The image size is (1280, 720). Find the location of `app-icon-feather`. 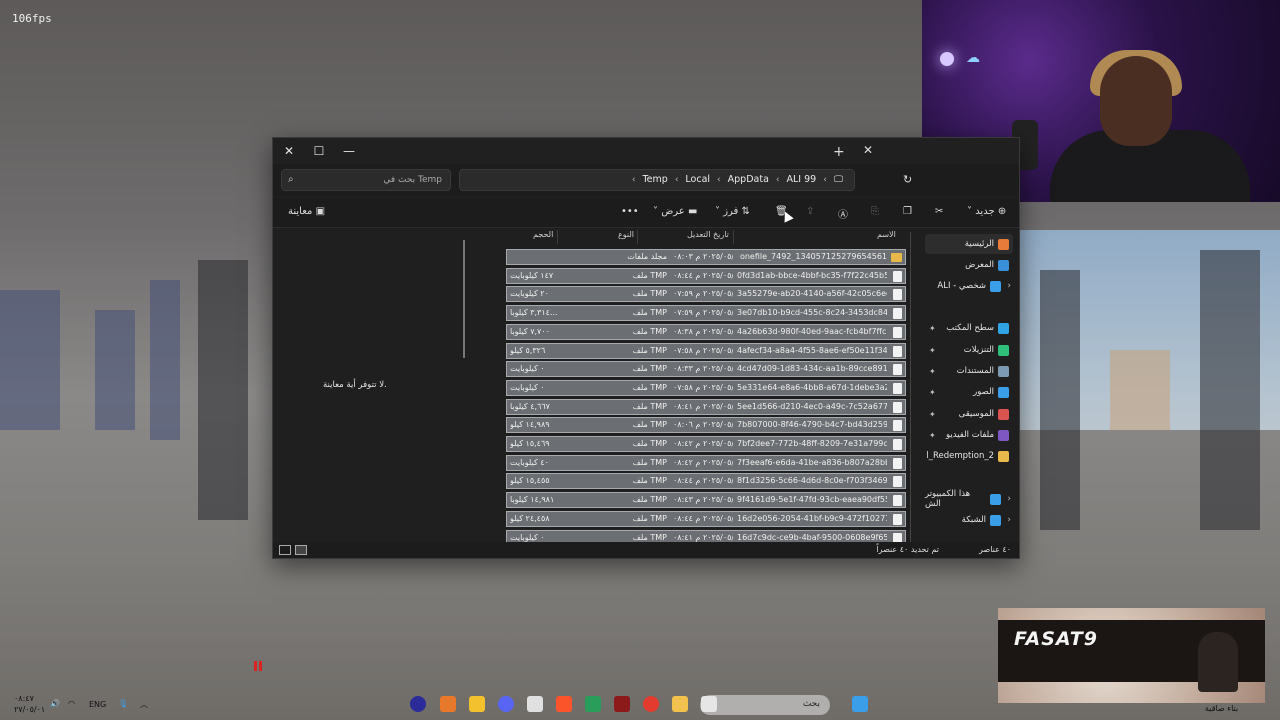

app-icon-feather is located at coordinates (477, 704).